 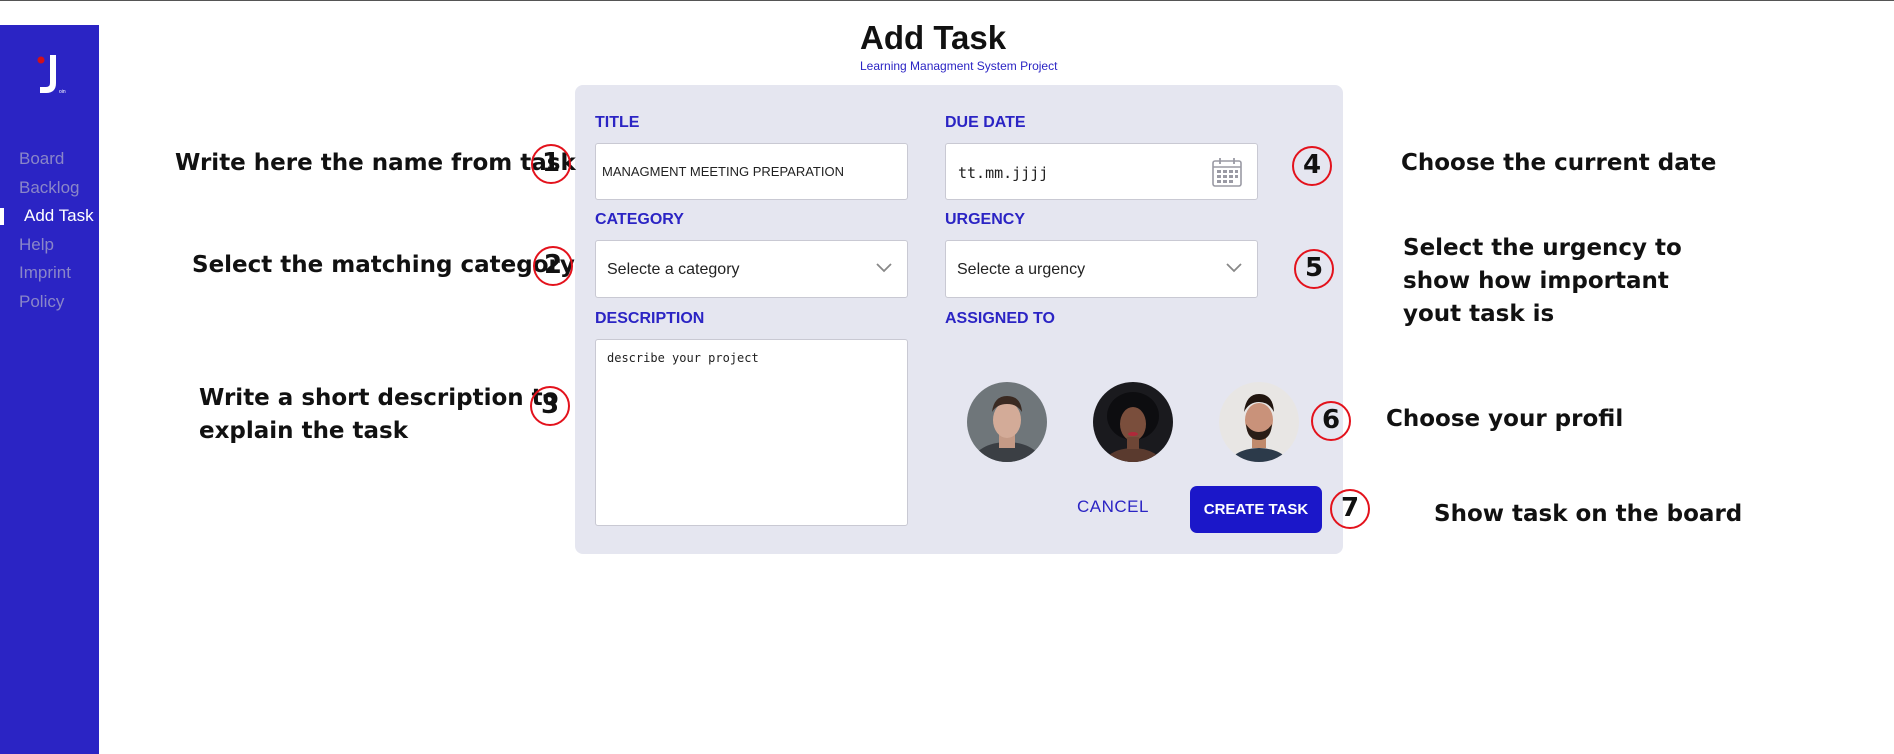 I want to click on logo-small-text: oin, so click(x=62, y=92).